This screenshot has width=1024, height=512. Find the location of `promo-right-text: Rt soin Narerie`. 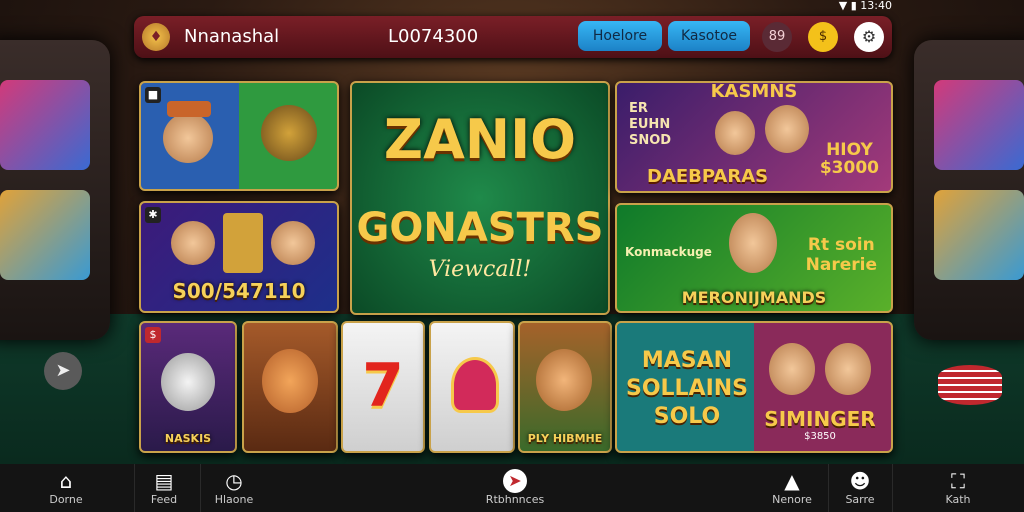

promo-right-text: Rt soin Narerie is located at coordinates (841, 255).